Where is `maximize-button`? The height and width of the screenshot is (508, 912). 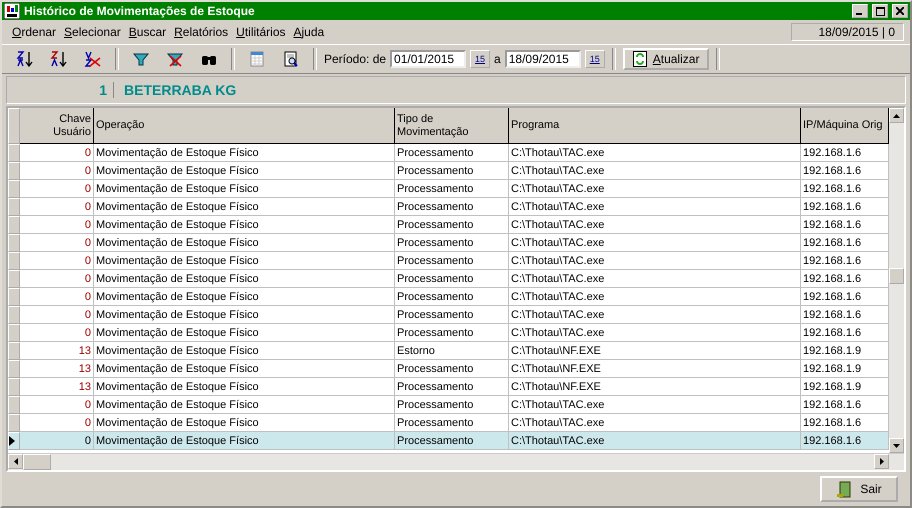 maximize-button is located at coordinates (880, 11).